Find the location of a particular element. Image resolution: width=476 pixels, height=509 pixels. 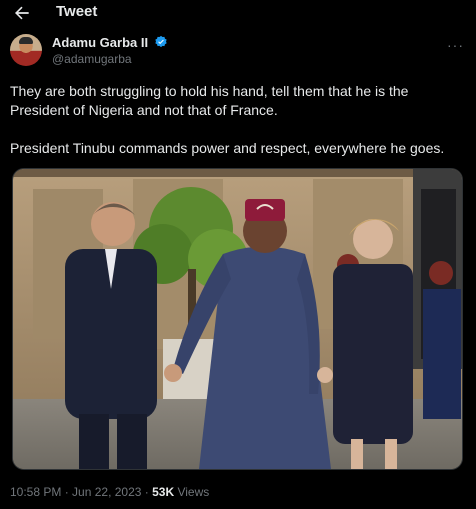

page-title: Tweet is located at coordinates (77, 11).